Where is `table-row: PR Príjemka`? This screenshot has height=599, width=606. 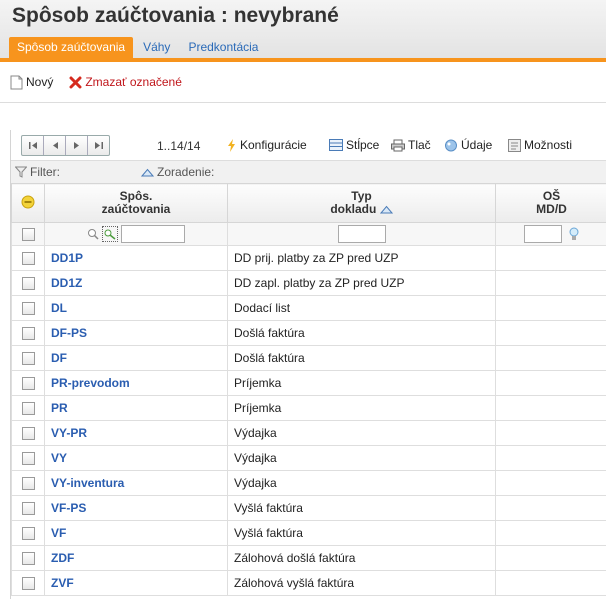 table-row: PR Príjemka is located at coordinates (308, 408).